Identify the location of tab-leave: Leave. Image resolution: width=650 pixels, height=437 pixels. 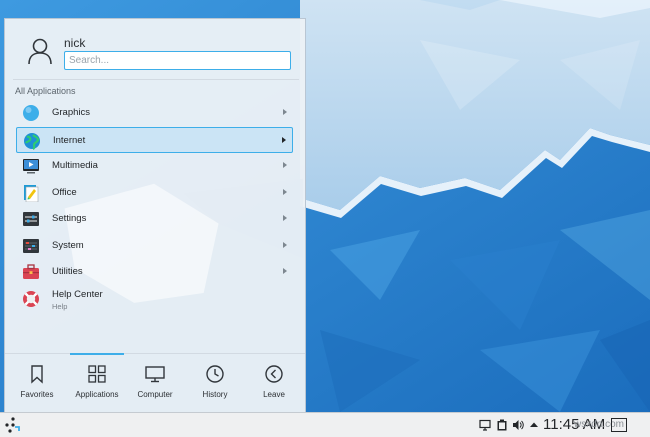
(274, 384).